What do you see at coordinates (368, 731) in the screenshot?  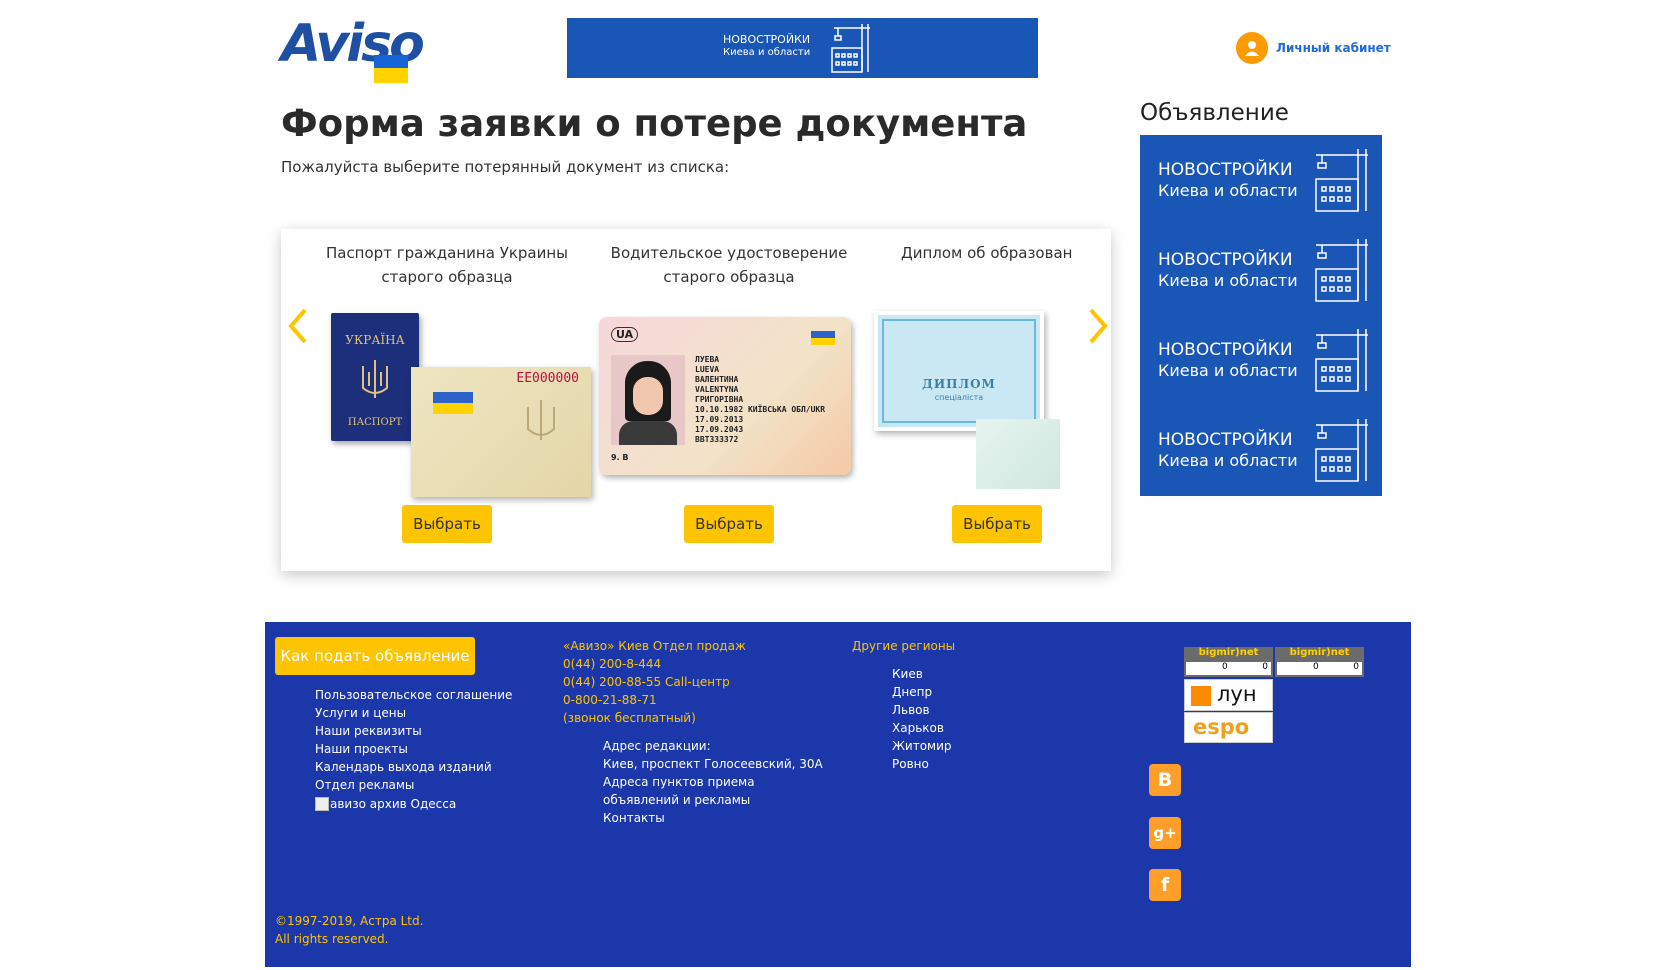 I see `footer-link: Наши реквизиты` at bounding box center [368, 731].